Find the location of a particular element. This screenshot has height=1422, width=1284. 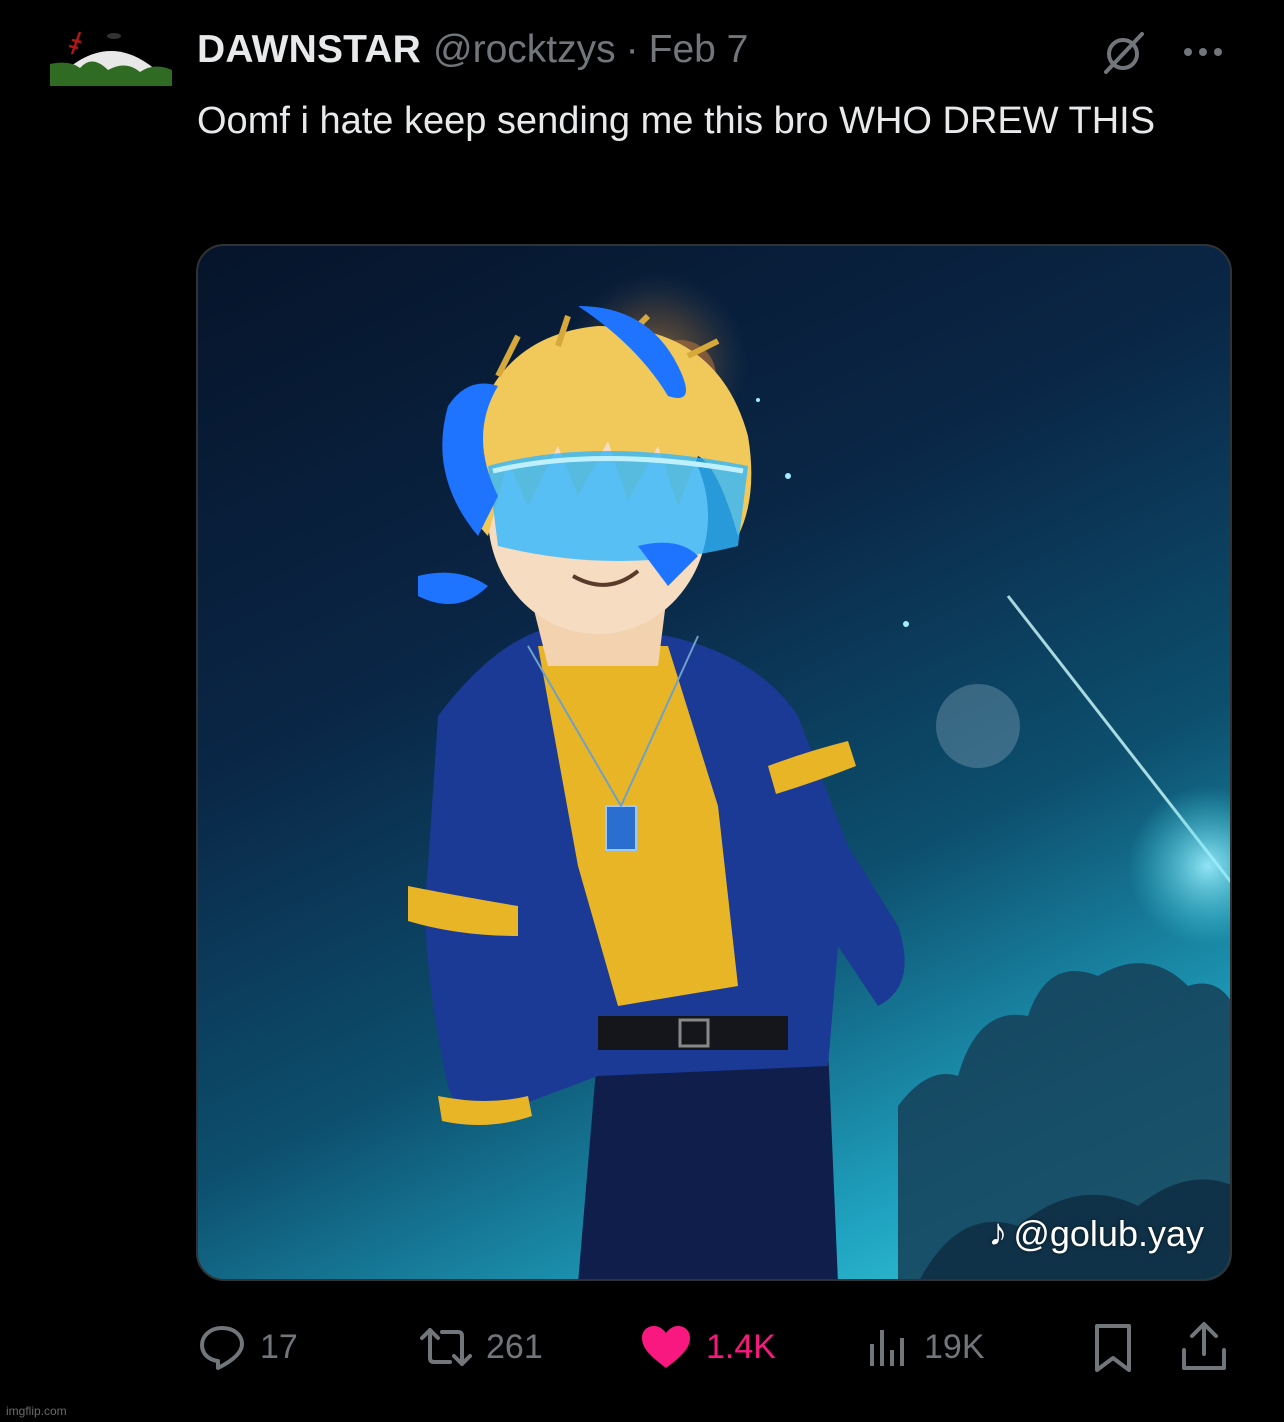

like-count: 1.4K is located at coordinates (741, 1346).